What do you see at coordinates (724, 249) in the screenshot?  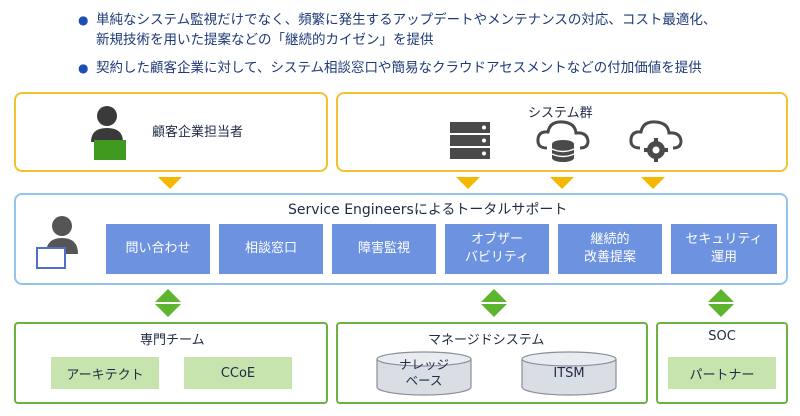 I see `tile-security-operations: セキュリティ 運用` at bounding box center [724, 249].